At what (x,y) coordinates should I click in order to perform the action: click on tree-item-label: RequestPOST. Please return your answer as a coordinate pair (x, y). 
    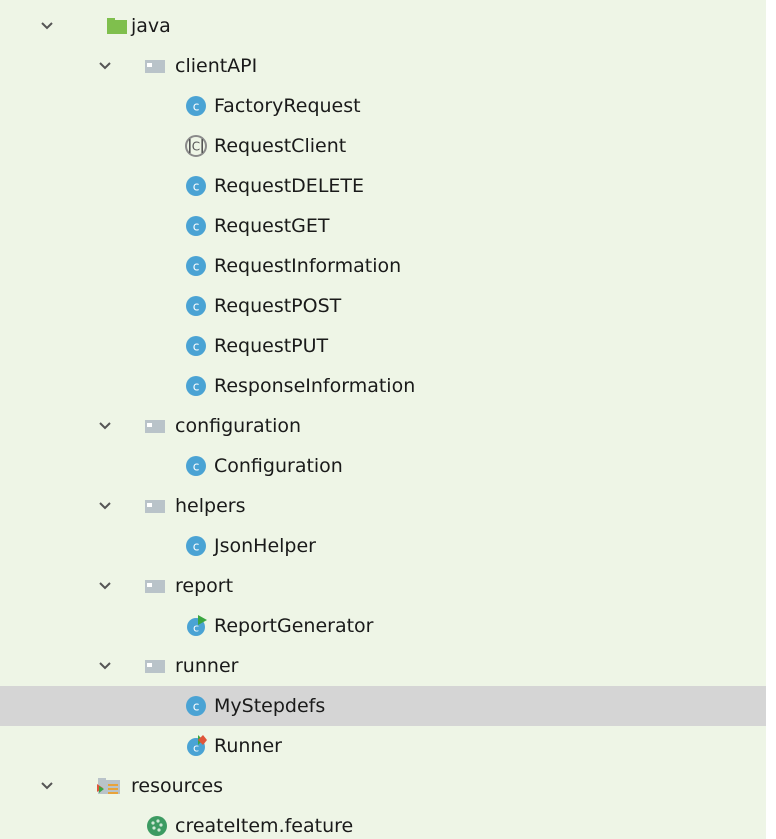
    Looking at the image, I should click on (278, 306).